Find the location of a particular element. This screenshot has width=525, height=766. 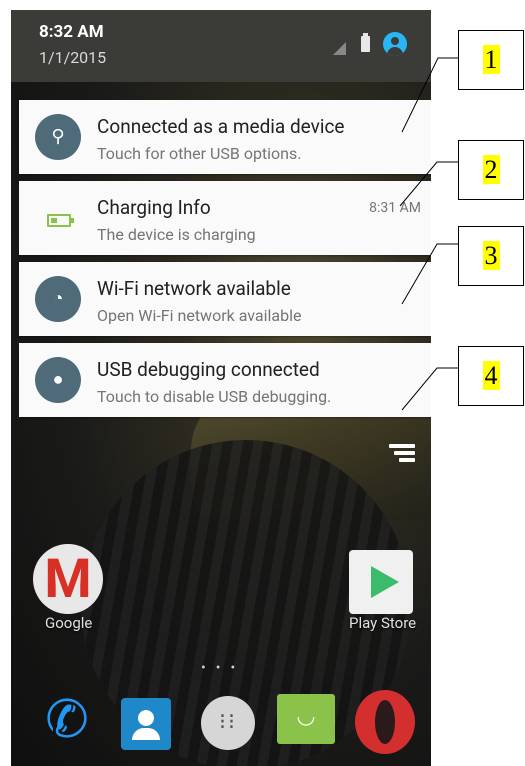

callout-leader-lines is located at coordinates (428, 234).